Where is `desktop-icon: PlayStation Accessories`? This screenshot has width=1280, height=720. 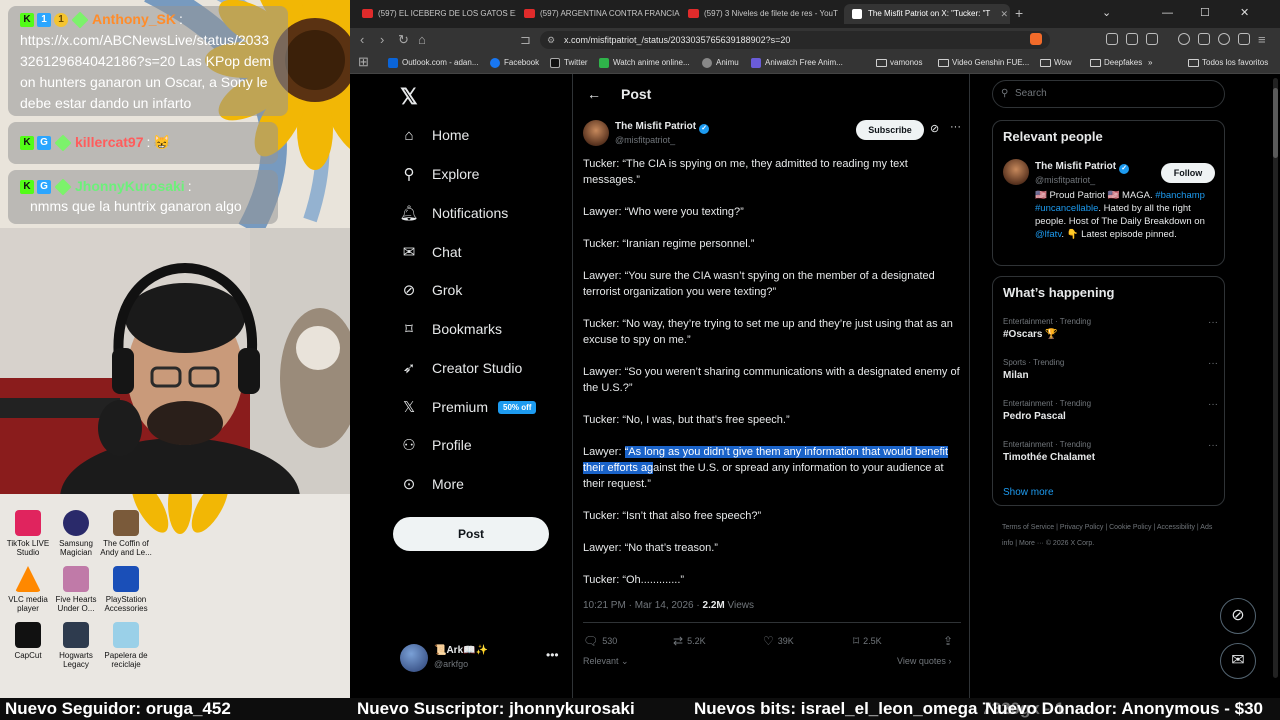
desktop-icon: PlayStation Accessories is located at coordinates (126, 589).